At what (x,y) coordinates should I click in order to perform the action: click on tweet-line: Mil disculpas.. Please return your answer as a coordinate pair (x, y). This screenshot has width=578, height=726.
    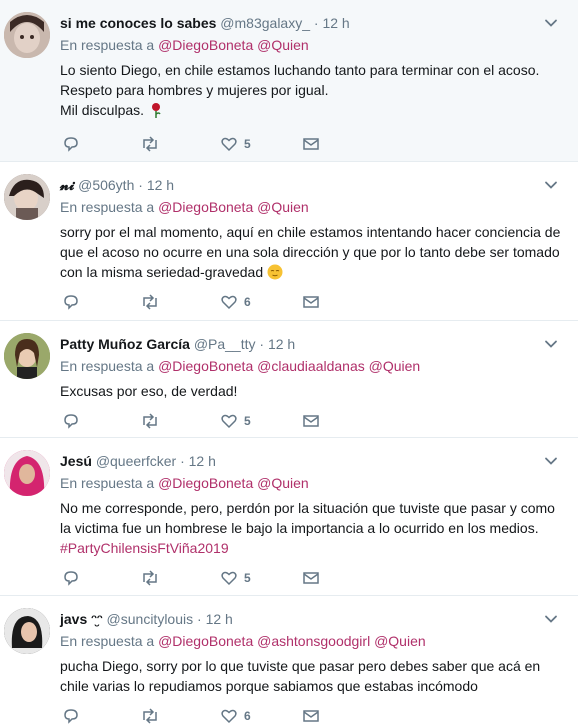
    Looking at the image, I should click on (102, 110).